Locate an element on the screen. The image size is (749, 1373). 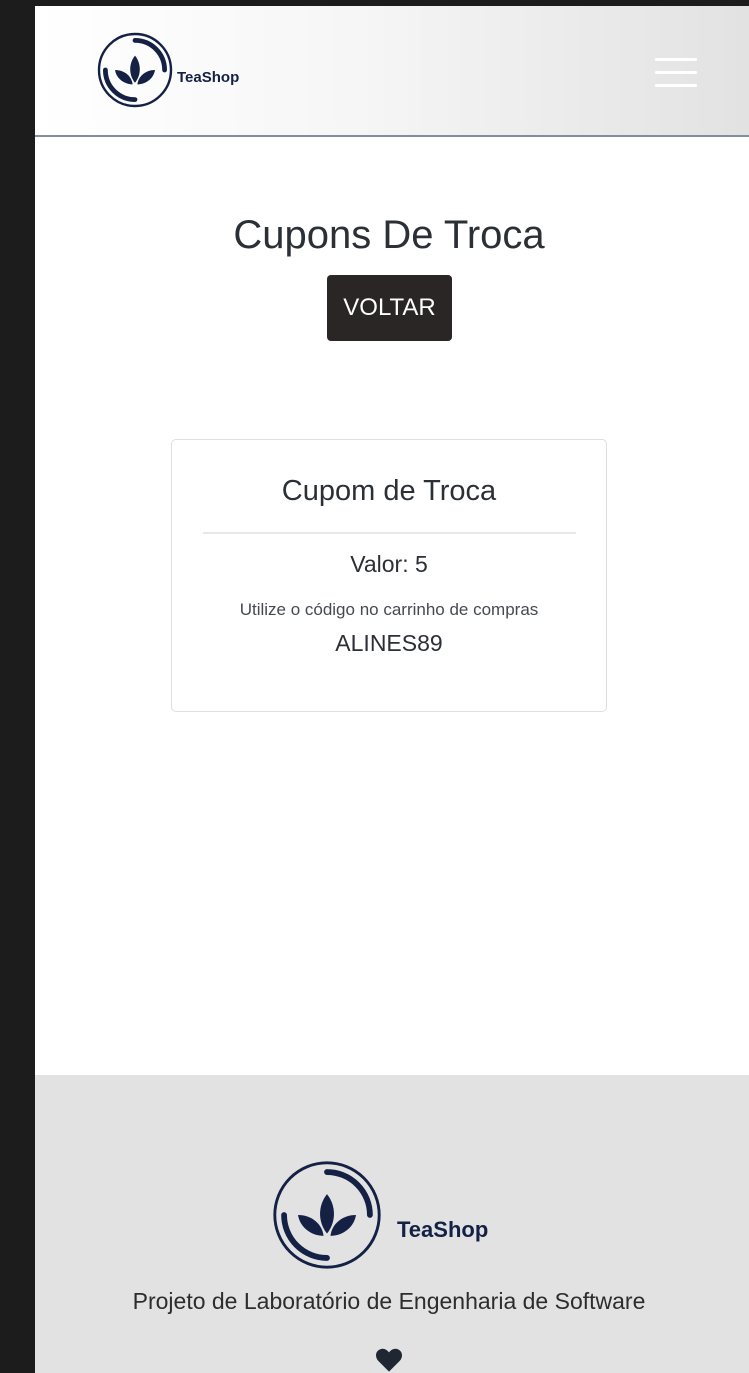
heart-icon is located at coordinates (389, 1360).